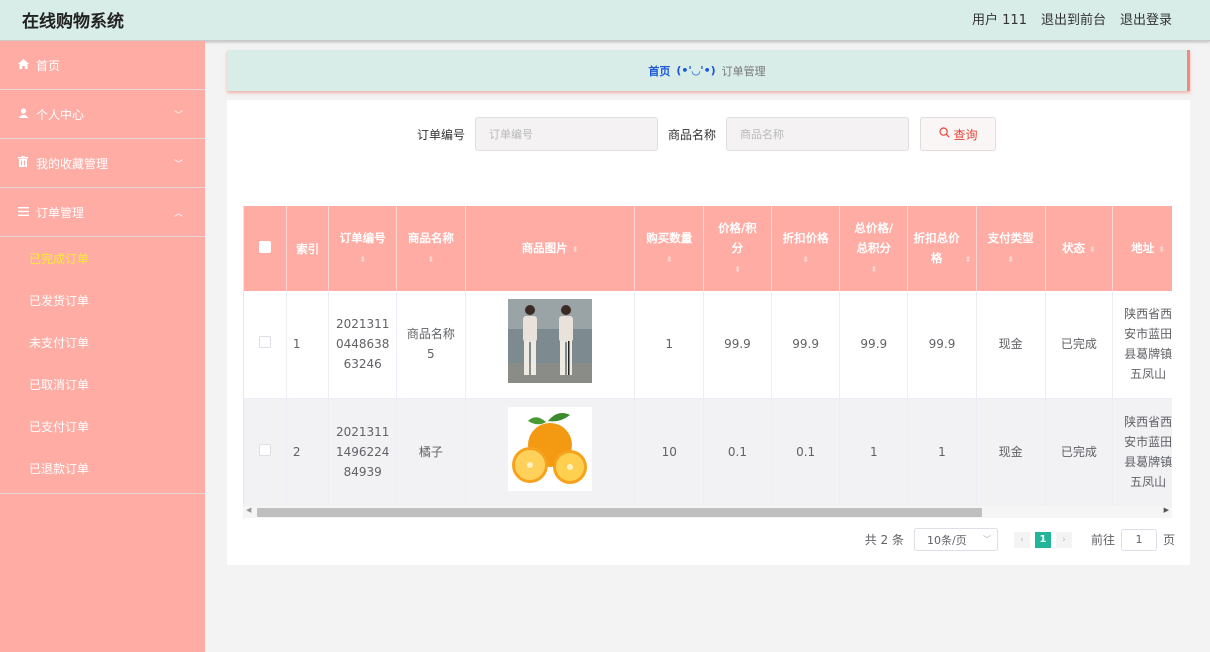 This screenshot has height=652, width=1210. Describe the element at coordinates (669, 345) in the screenshot. I see `quantity-cell: 1` at that location.